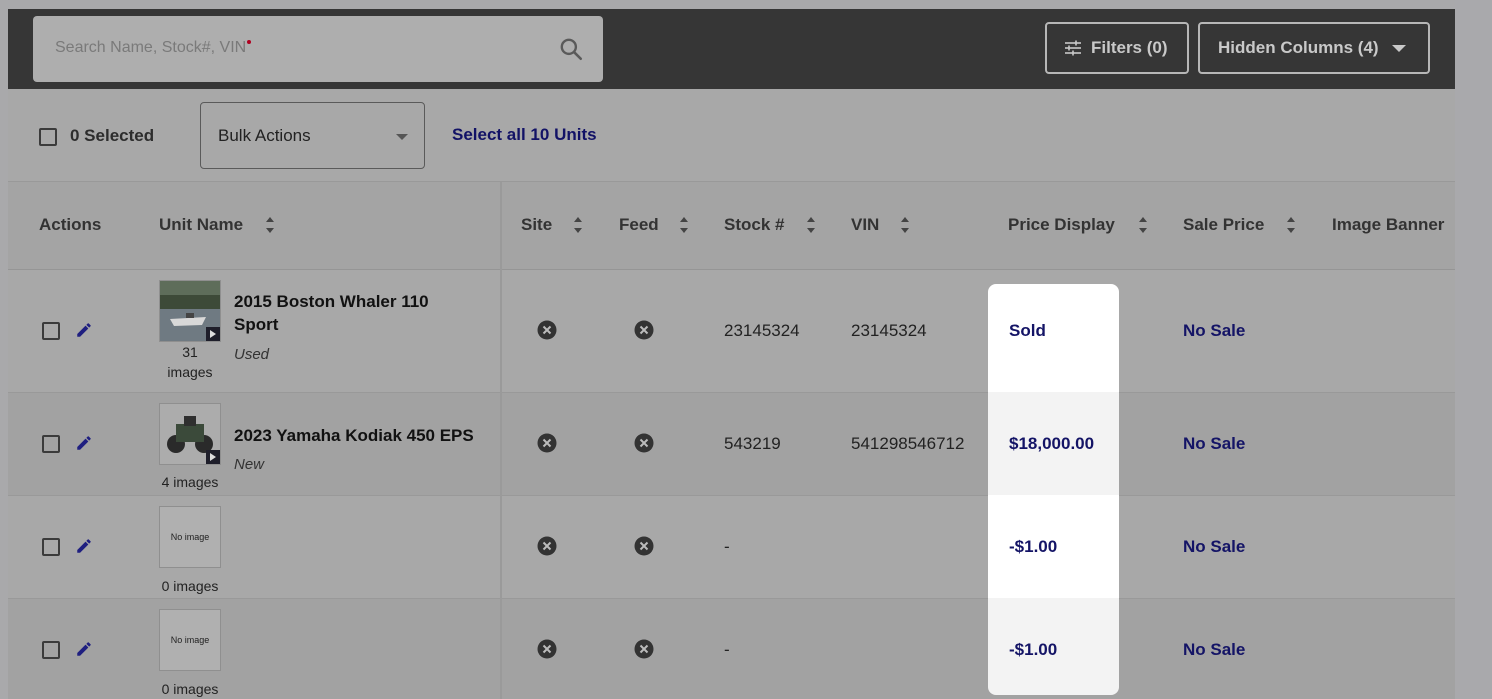 The height and width of the screenshot is (699, 1492). Describe the element at coordinates (359, 313) in the screenshot. I see `unit-name: 2015 Boston Whaler 110 Sport` at that location.